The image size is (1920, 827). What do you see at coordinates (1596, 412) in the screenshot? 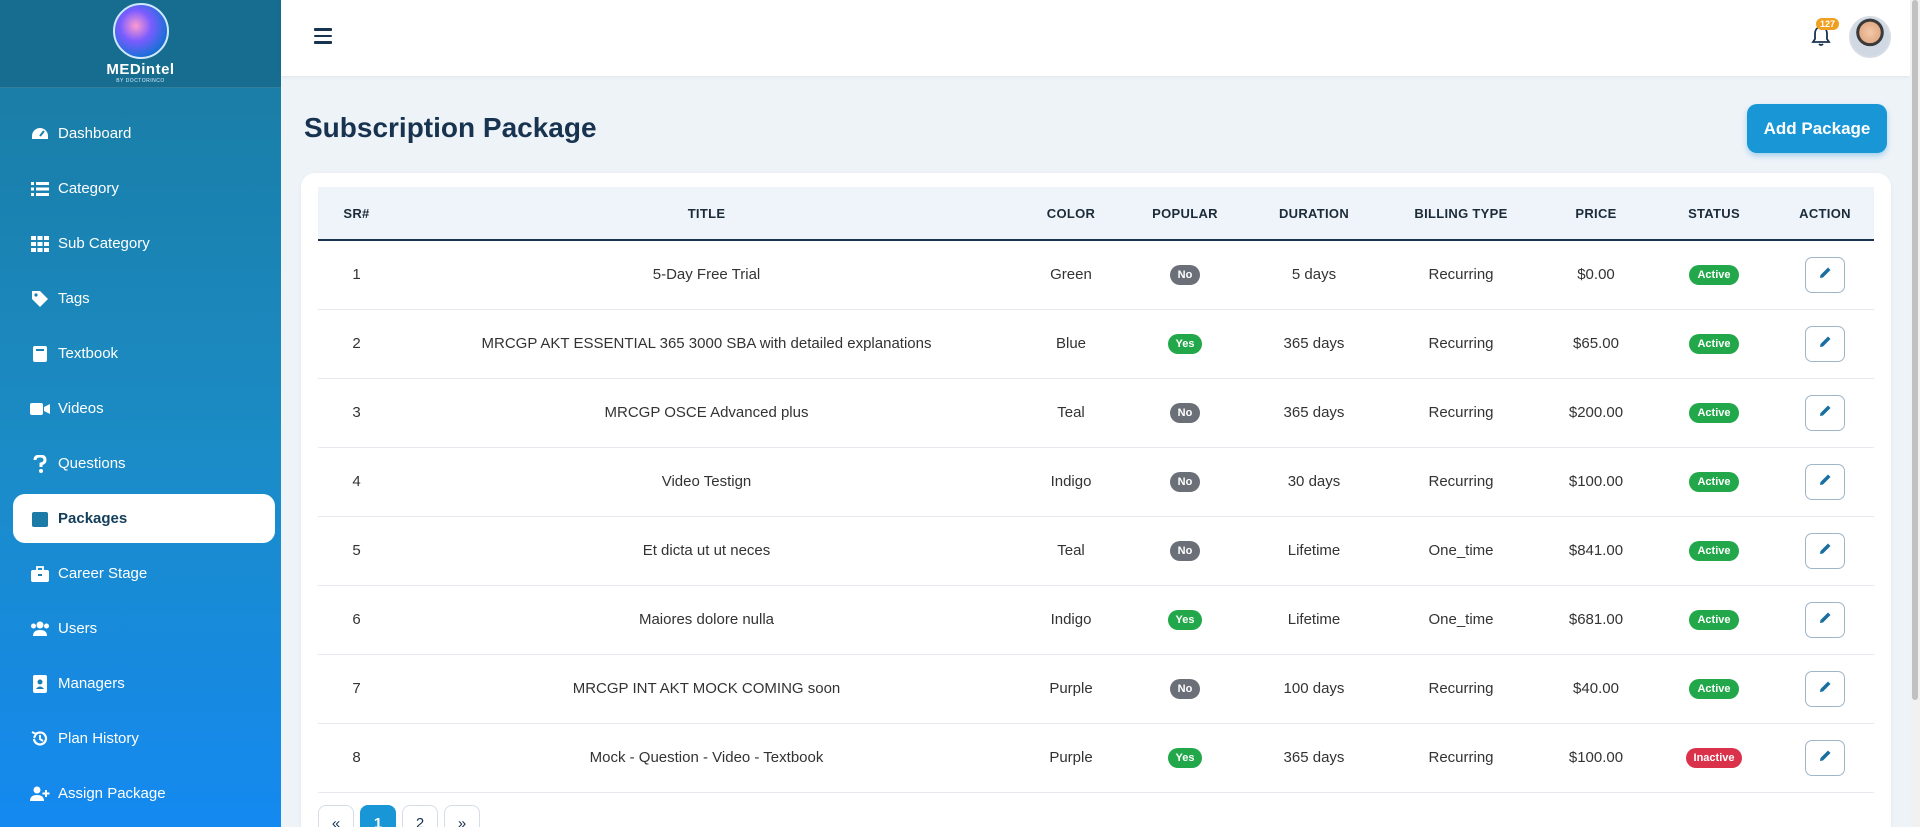
I see `price-cell: $200.00` at bounding box center [1596, 412].